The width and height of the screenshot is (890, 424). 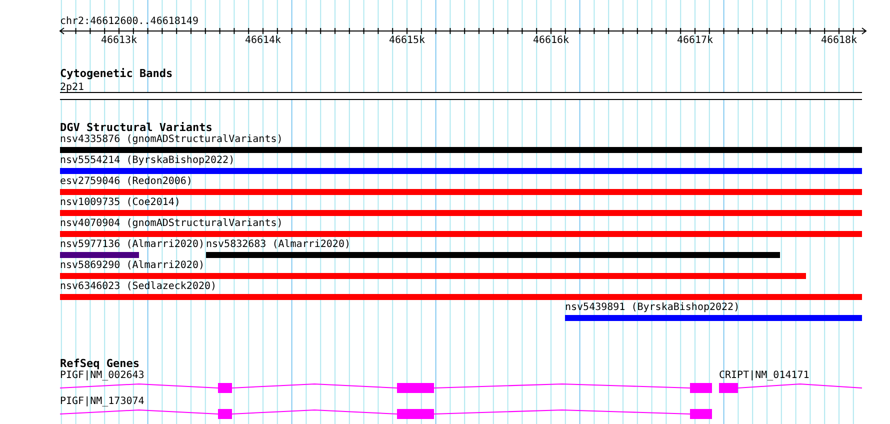 What do you see at coordinates (278, 245) in the screenshot?
I see `variant-label: nsv5832683 (Almarri2020)` at bounding box center [278, 245].